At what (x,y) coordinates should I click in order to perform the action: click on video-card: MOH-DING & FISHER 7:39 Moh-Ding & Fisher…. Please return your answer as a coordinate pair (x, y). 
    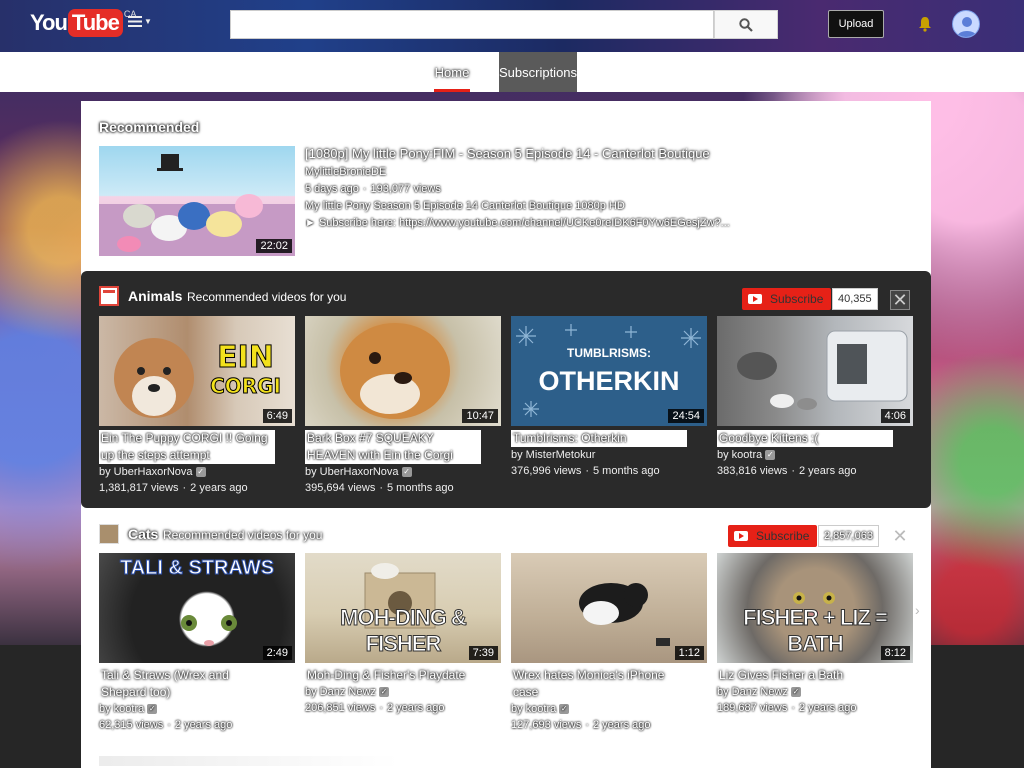
    Looking at the image, I should click on (403, 634).